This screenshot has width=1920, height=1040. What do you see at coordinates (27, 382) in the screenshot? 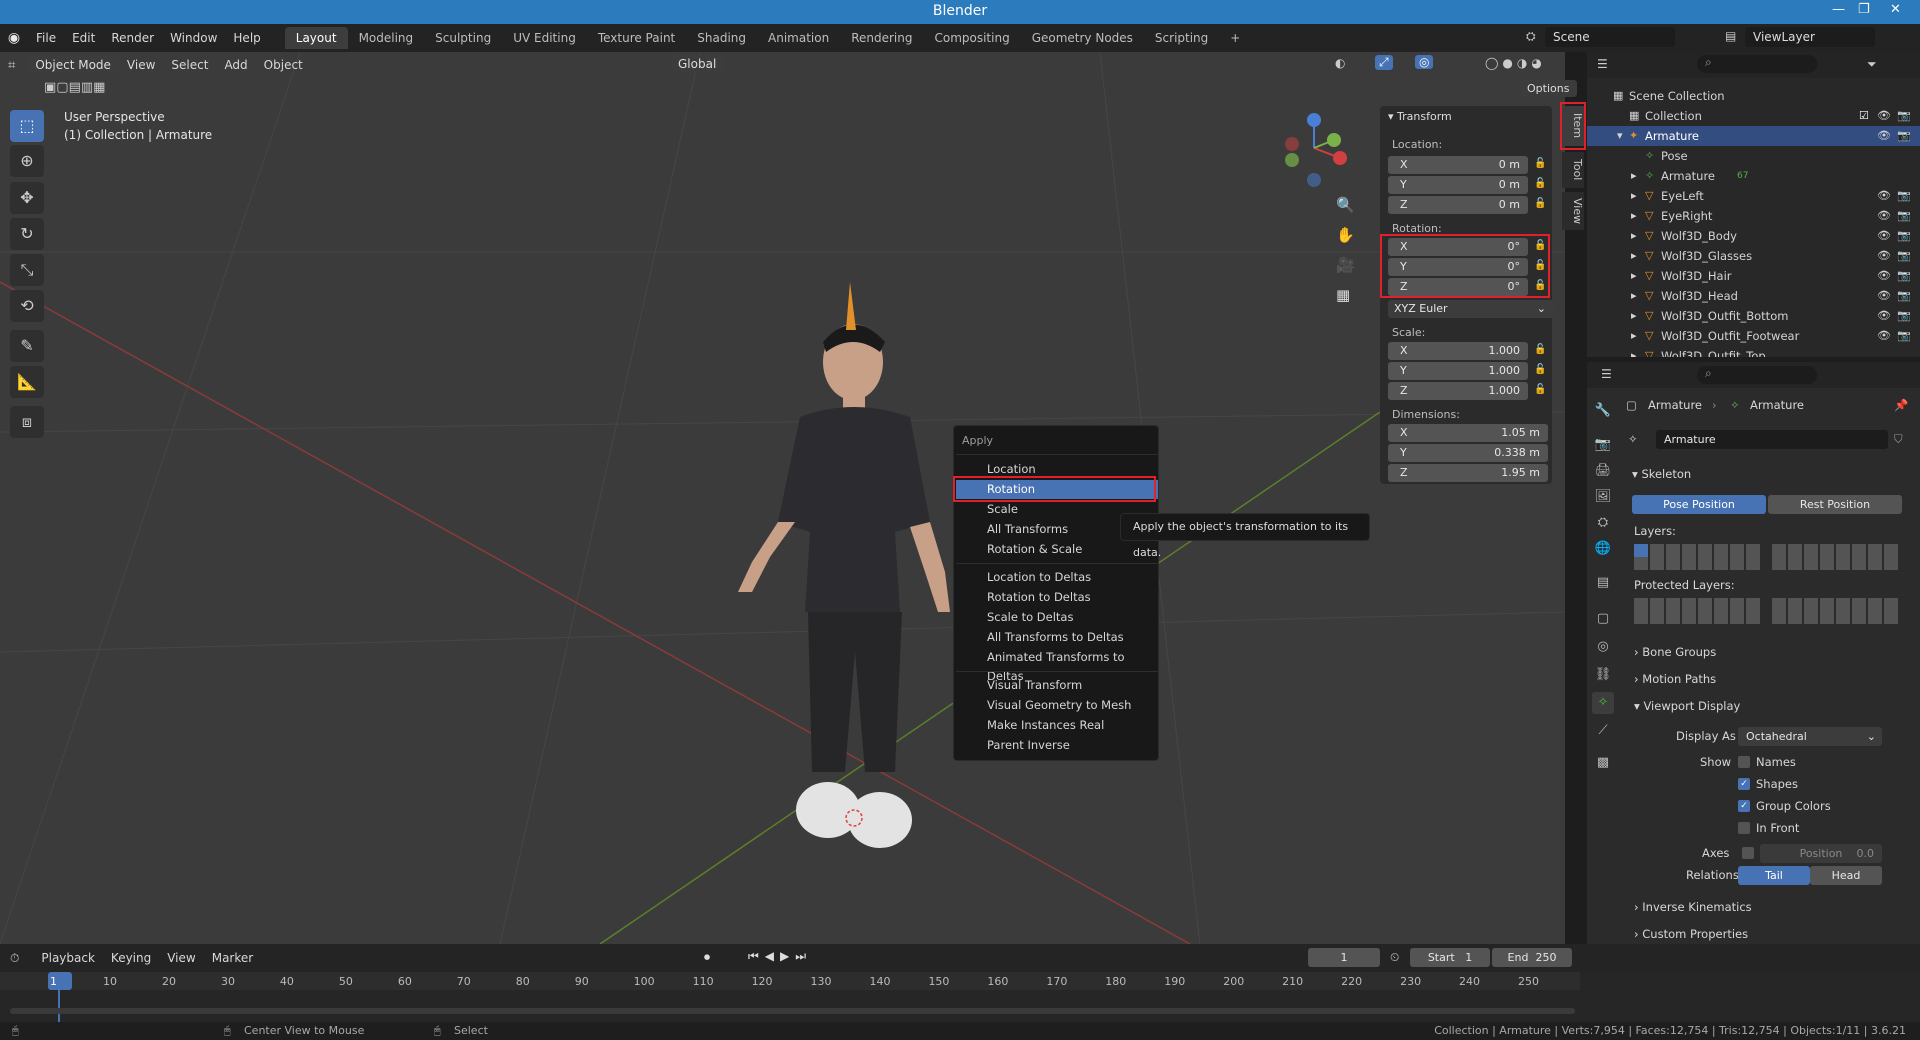
I see `measure-tool-icon: 📐` at bounding box center [27, 382].